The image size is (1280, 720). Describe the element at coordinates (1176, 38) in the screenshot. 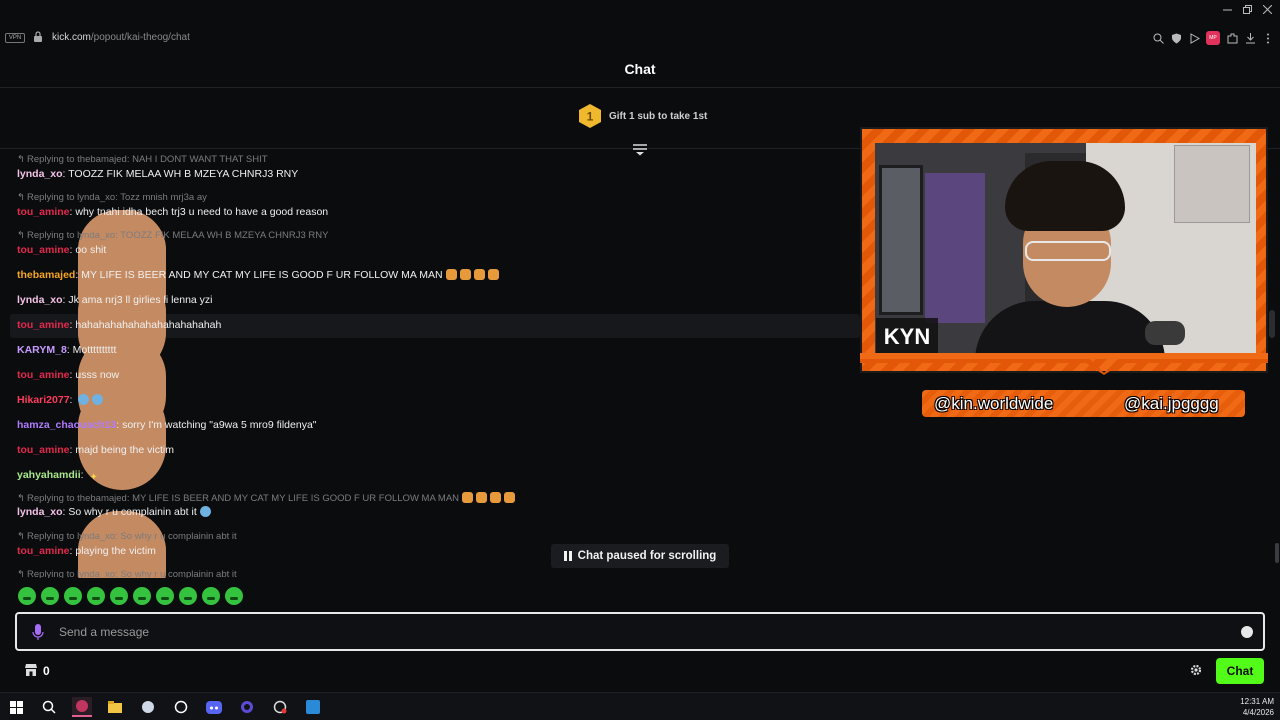

I see `shield-icon` at that location.